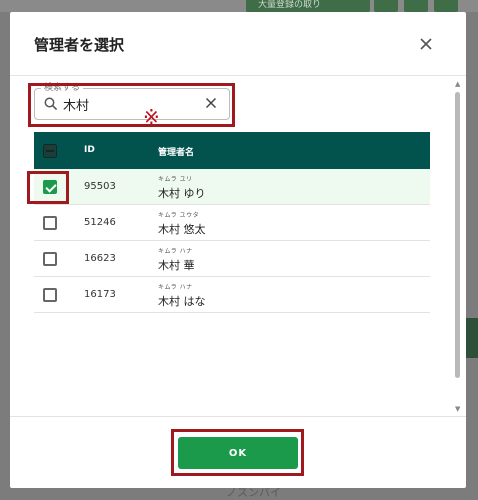 The image size is (478, 500). I want to click on annotation-mark: ※, so click(151, 117).